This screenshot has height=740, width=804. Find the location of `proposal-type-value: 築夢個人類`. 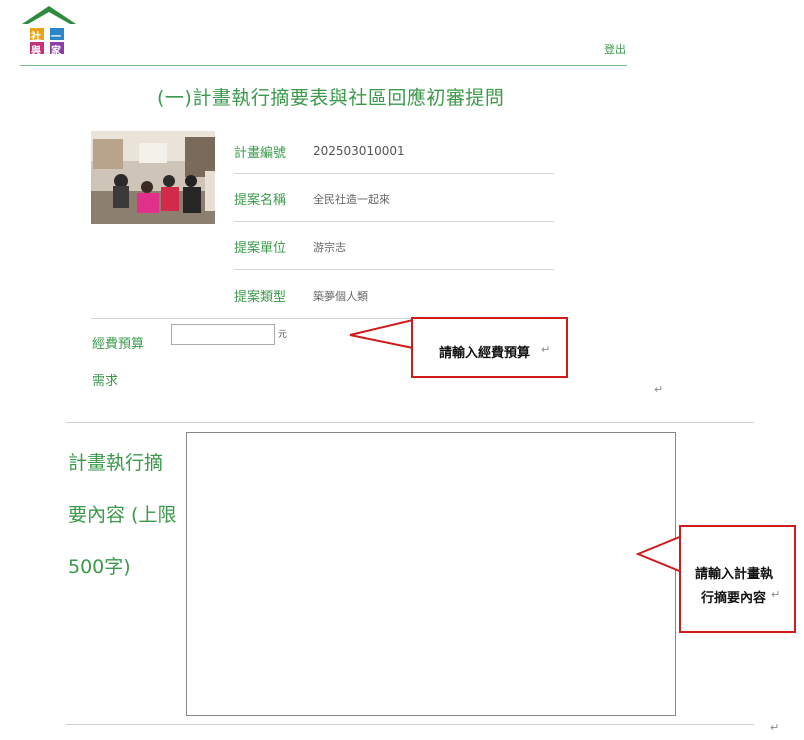

proposal-type-value: 築夢個人類 is located at coordinates (340, 296).